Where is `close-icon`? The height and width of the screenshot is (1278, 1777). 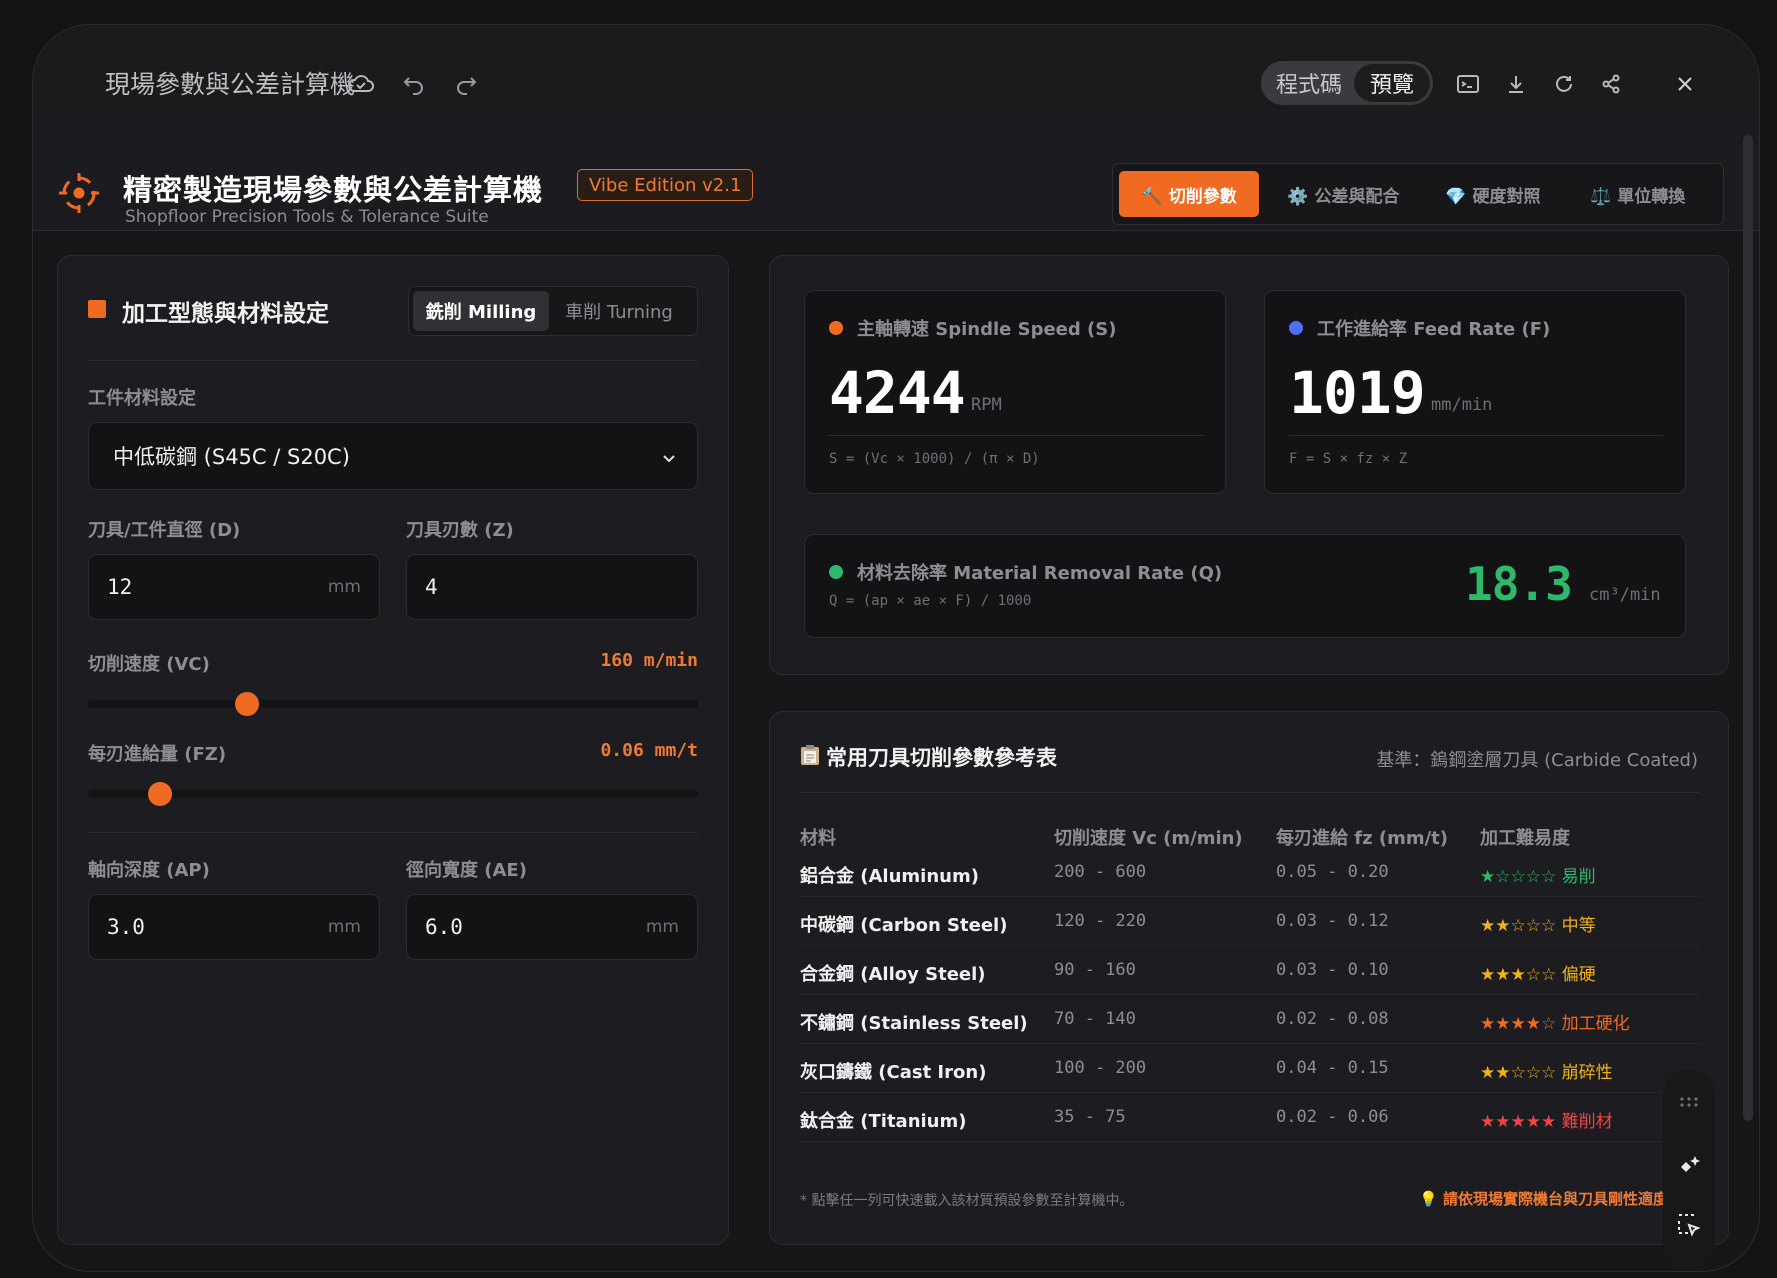 close-icon is located at coordinates (1685, 84).